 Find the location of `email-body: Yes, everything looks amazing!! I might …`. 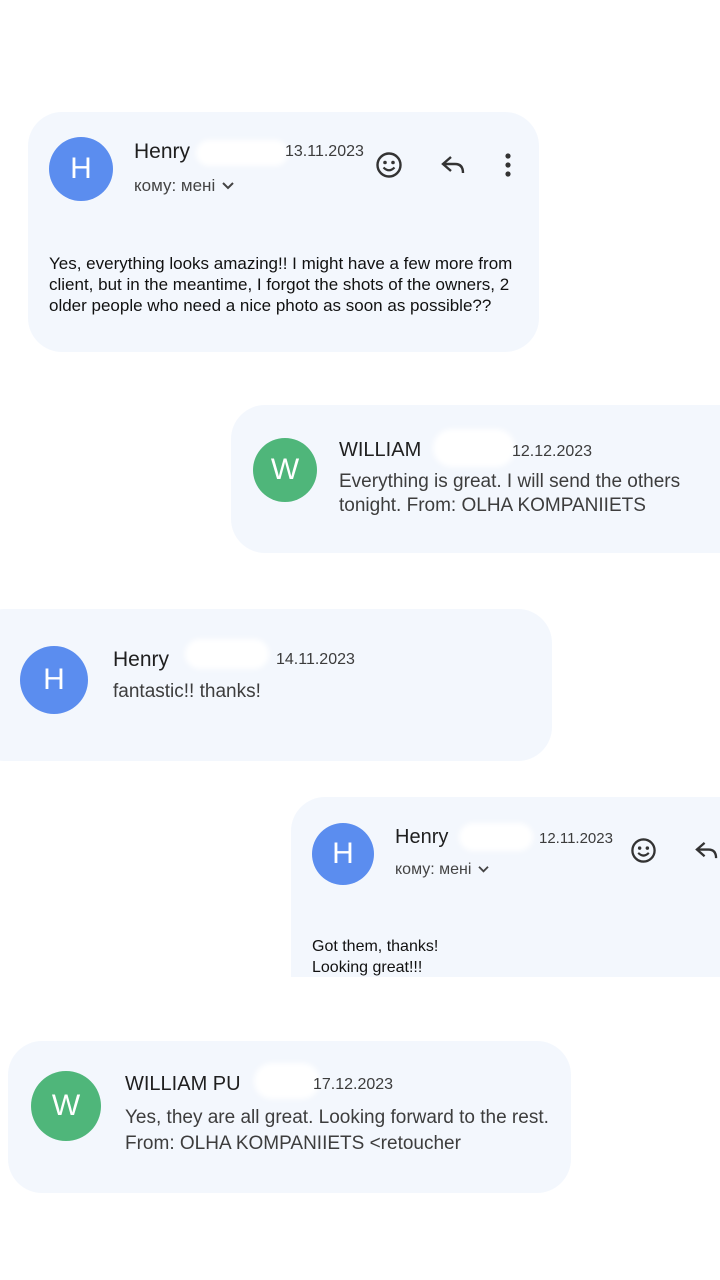

email-body: Yes, everything looks amazing!! I might … is located at coordinates (281, 284).